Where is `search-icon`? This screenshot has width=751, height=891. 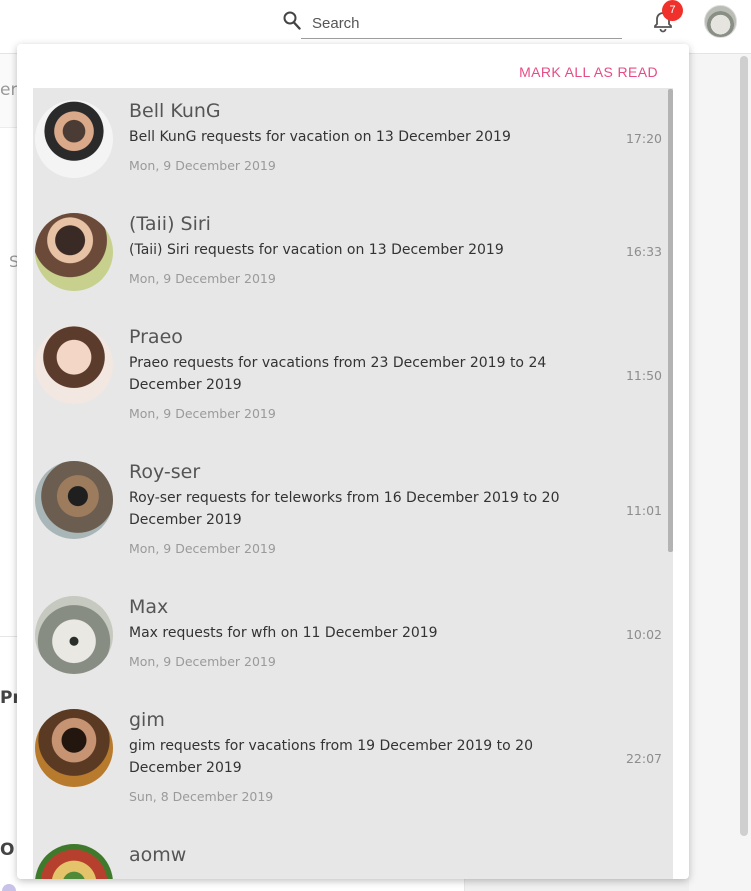
search-icon is located at coordinates (292, 20).